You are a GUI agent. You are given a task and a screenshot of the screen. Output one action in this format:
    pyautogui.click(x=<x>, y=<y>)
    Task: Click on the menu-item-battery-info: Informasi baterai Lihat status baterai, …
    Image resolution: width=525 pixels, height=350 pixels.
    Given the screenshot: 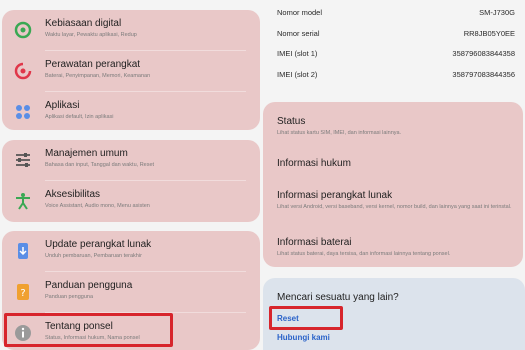 What is the action you would take?
    pyautogui.click(x=395, y=247)
    